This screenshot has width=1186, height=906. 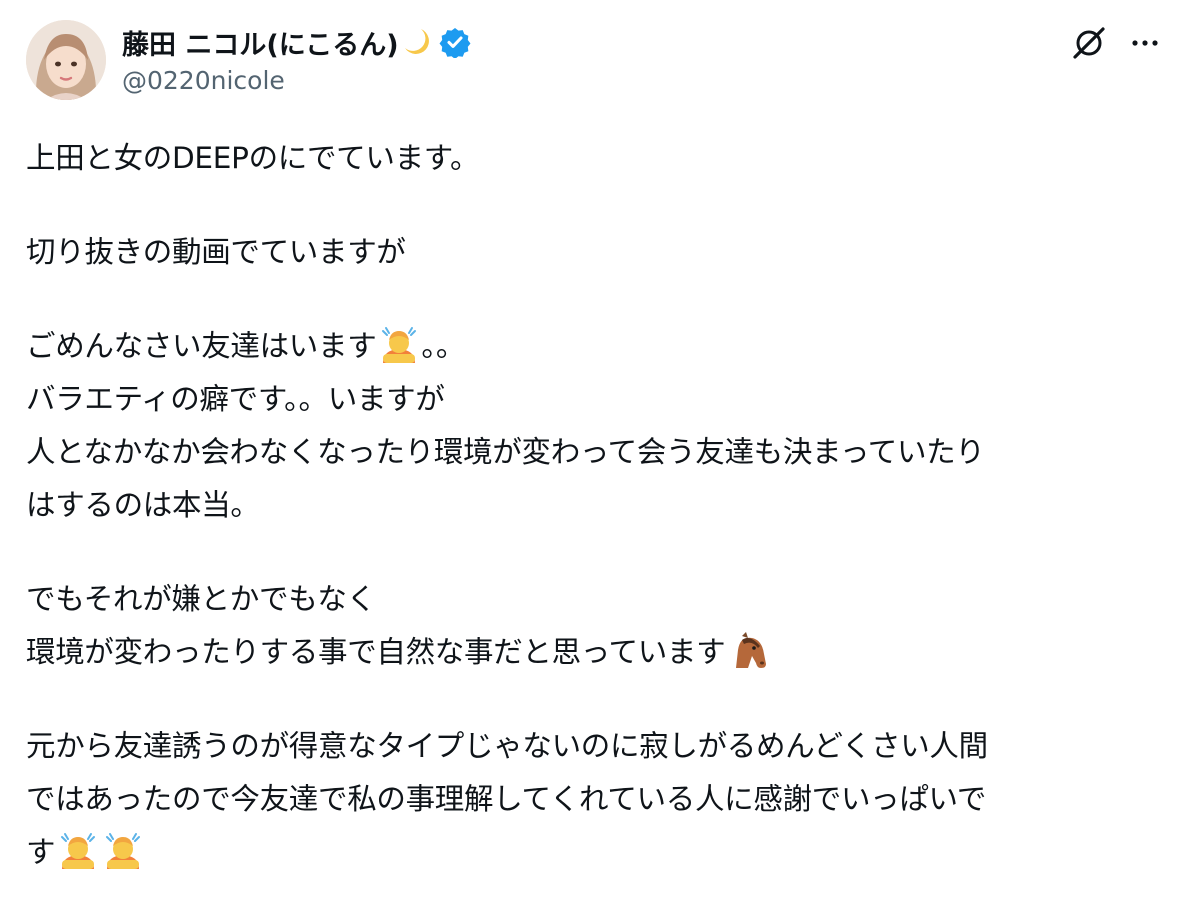 I want to click on tweet-line: 人となかなか会わなくなったり環境が変わって会う友達も決まっていたり, so click(x=505, y=452).